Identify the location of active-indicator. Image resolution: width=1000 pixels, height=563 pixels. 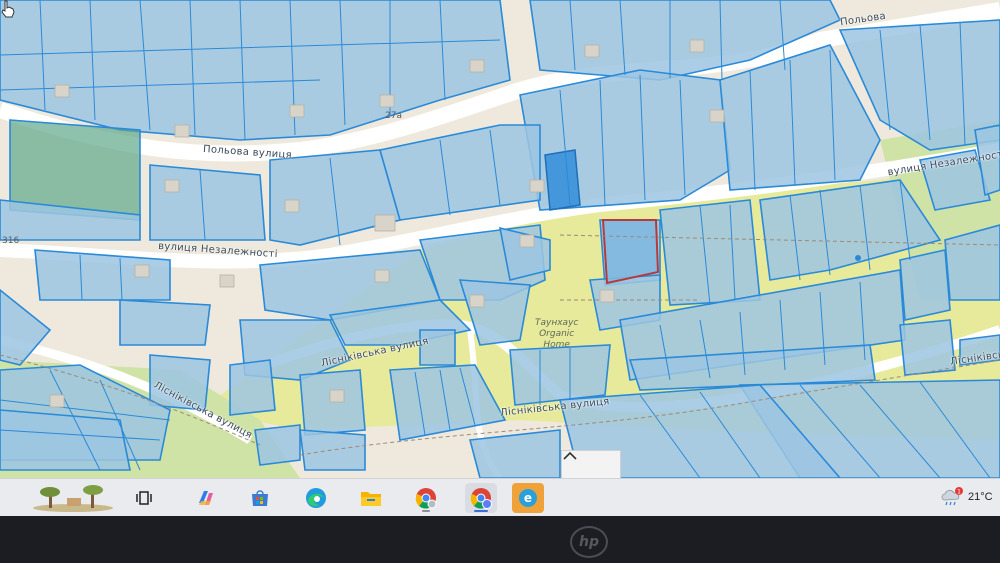
(481, 511).